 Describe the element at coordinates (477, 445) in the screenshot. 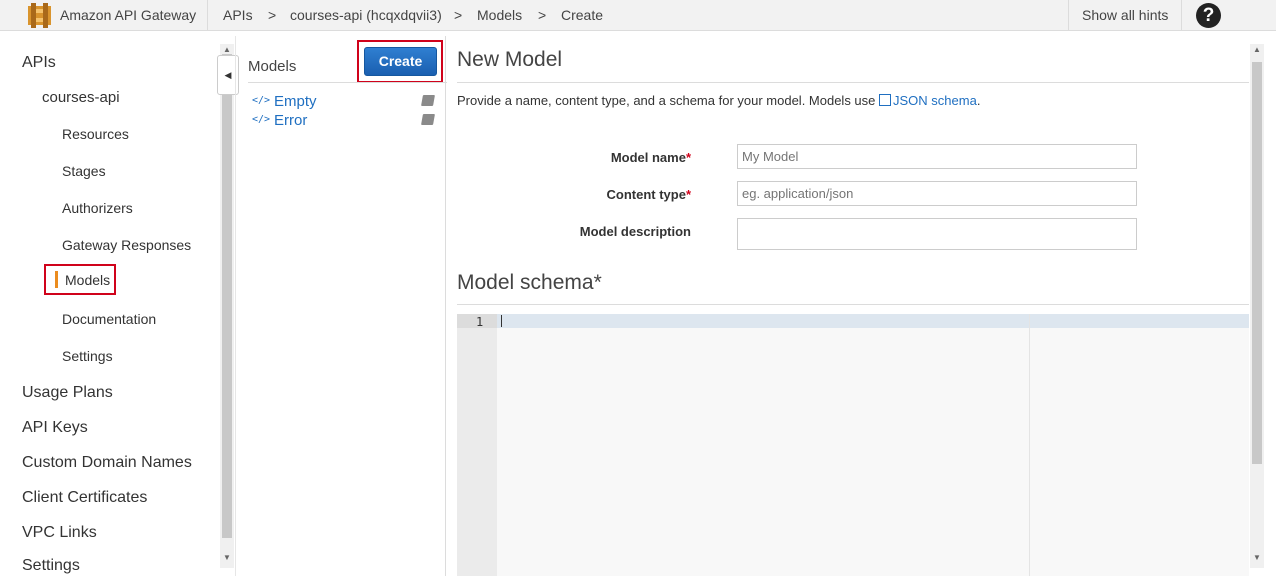

I see `editor-gutter` at that location.